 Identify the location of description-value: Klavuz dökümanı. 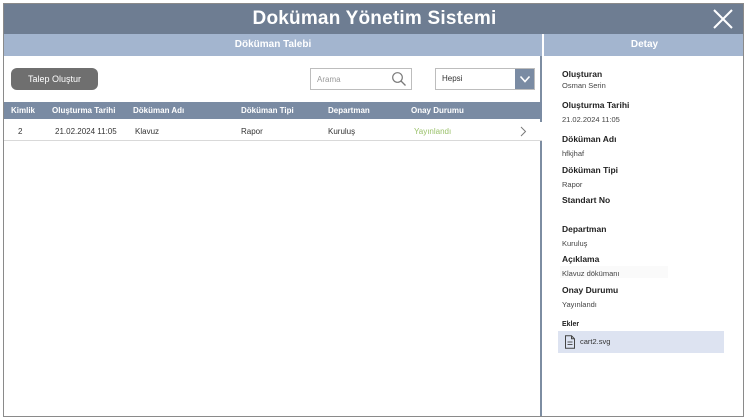
(591, 273).